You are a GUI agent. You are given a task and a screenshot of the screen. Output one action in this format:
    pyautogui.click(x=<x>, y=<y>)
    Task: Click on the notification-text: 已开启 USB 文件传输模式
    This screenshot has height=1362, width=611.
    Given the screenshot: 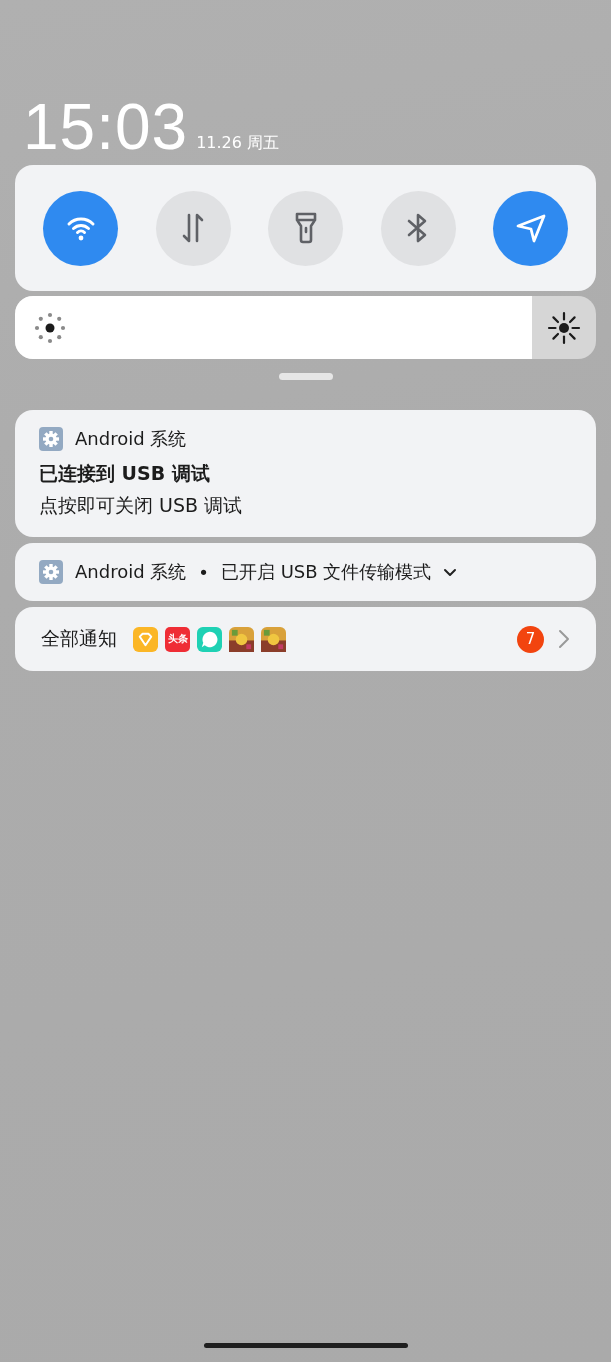 What is the action you would take?
    pyautogui.click(x=326, y=572)
    